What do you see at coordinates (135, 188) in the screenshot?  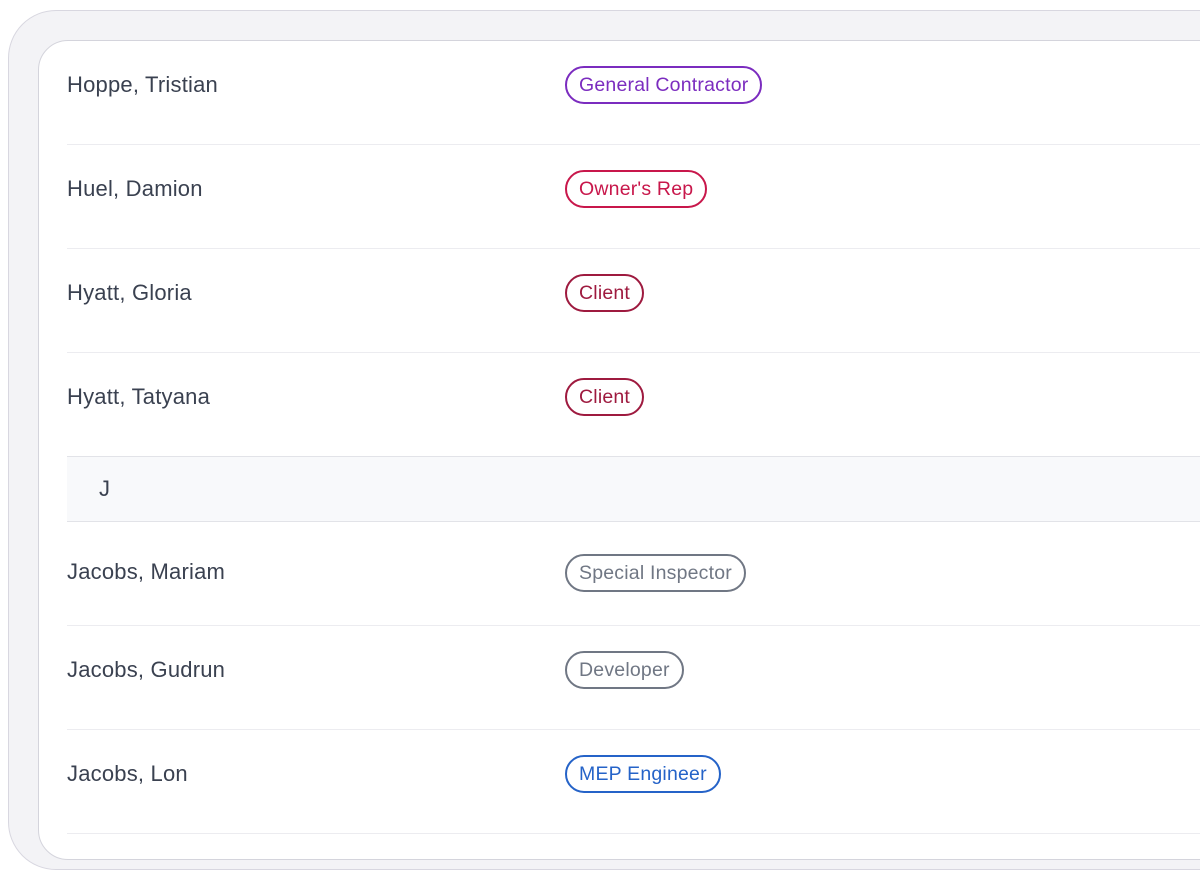 I see `contact-name: Huel, Damion` at bounding box center [135, 188].